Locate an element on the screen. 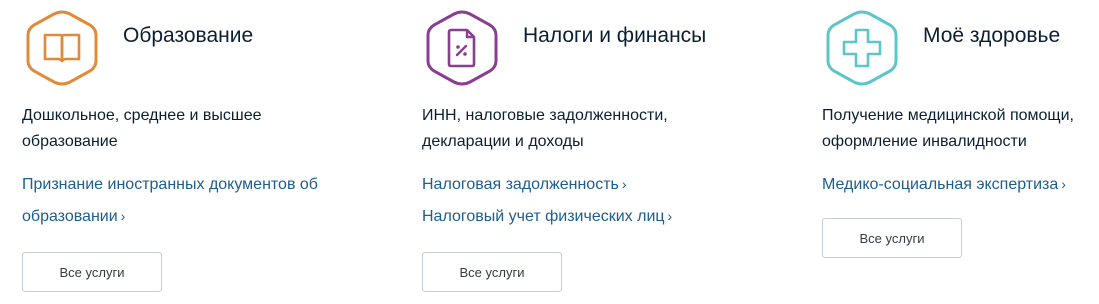 The image size is (1099, 304). link-individual-tax-registration: Налоговый учет физических лиц › is located at coordinates (547, 216).